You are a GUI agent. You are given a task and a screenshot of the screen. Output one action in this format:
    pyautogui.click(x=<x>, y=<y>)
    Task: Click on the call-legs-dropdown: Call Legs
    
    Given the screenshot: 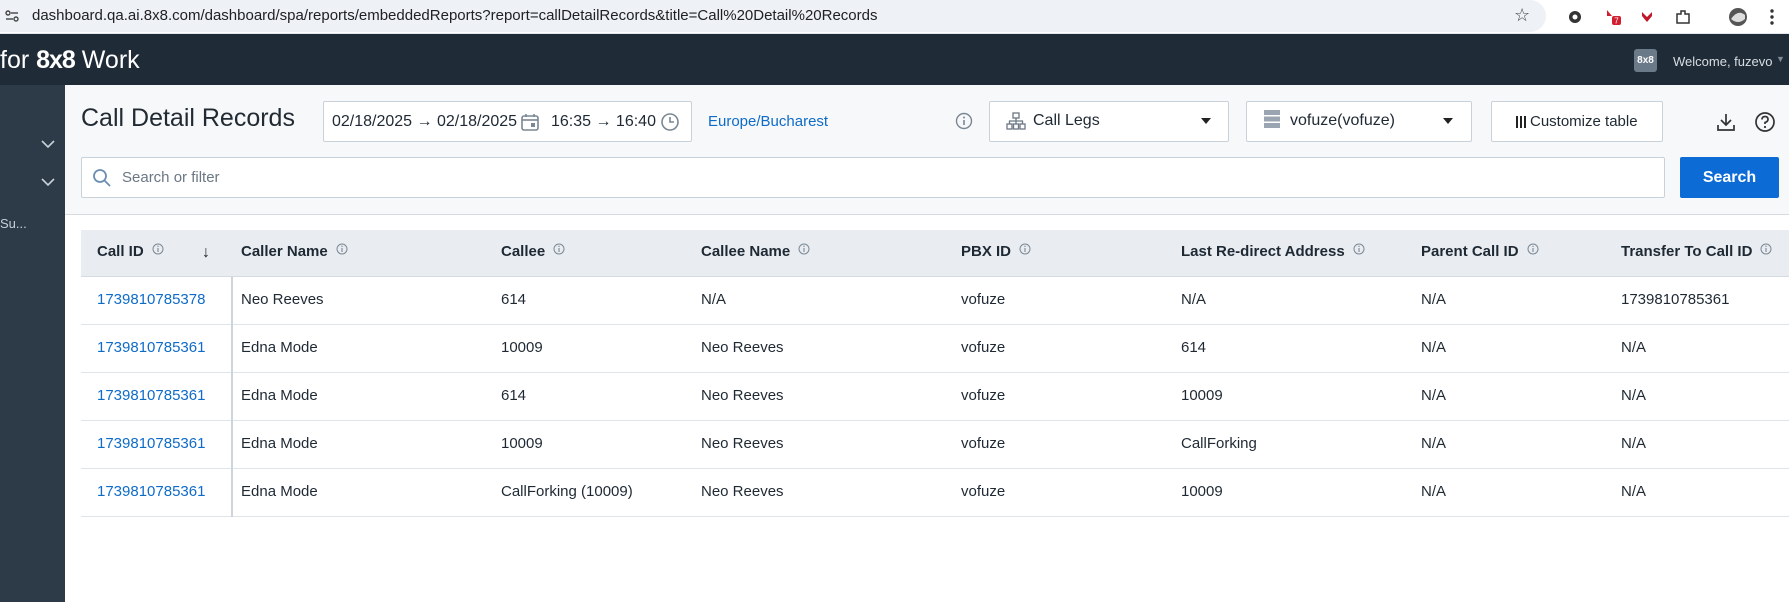 What is the action you would take?
    pyautogui.click(x=1109, y=121)
    